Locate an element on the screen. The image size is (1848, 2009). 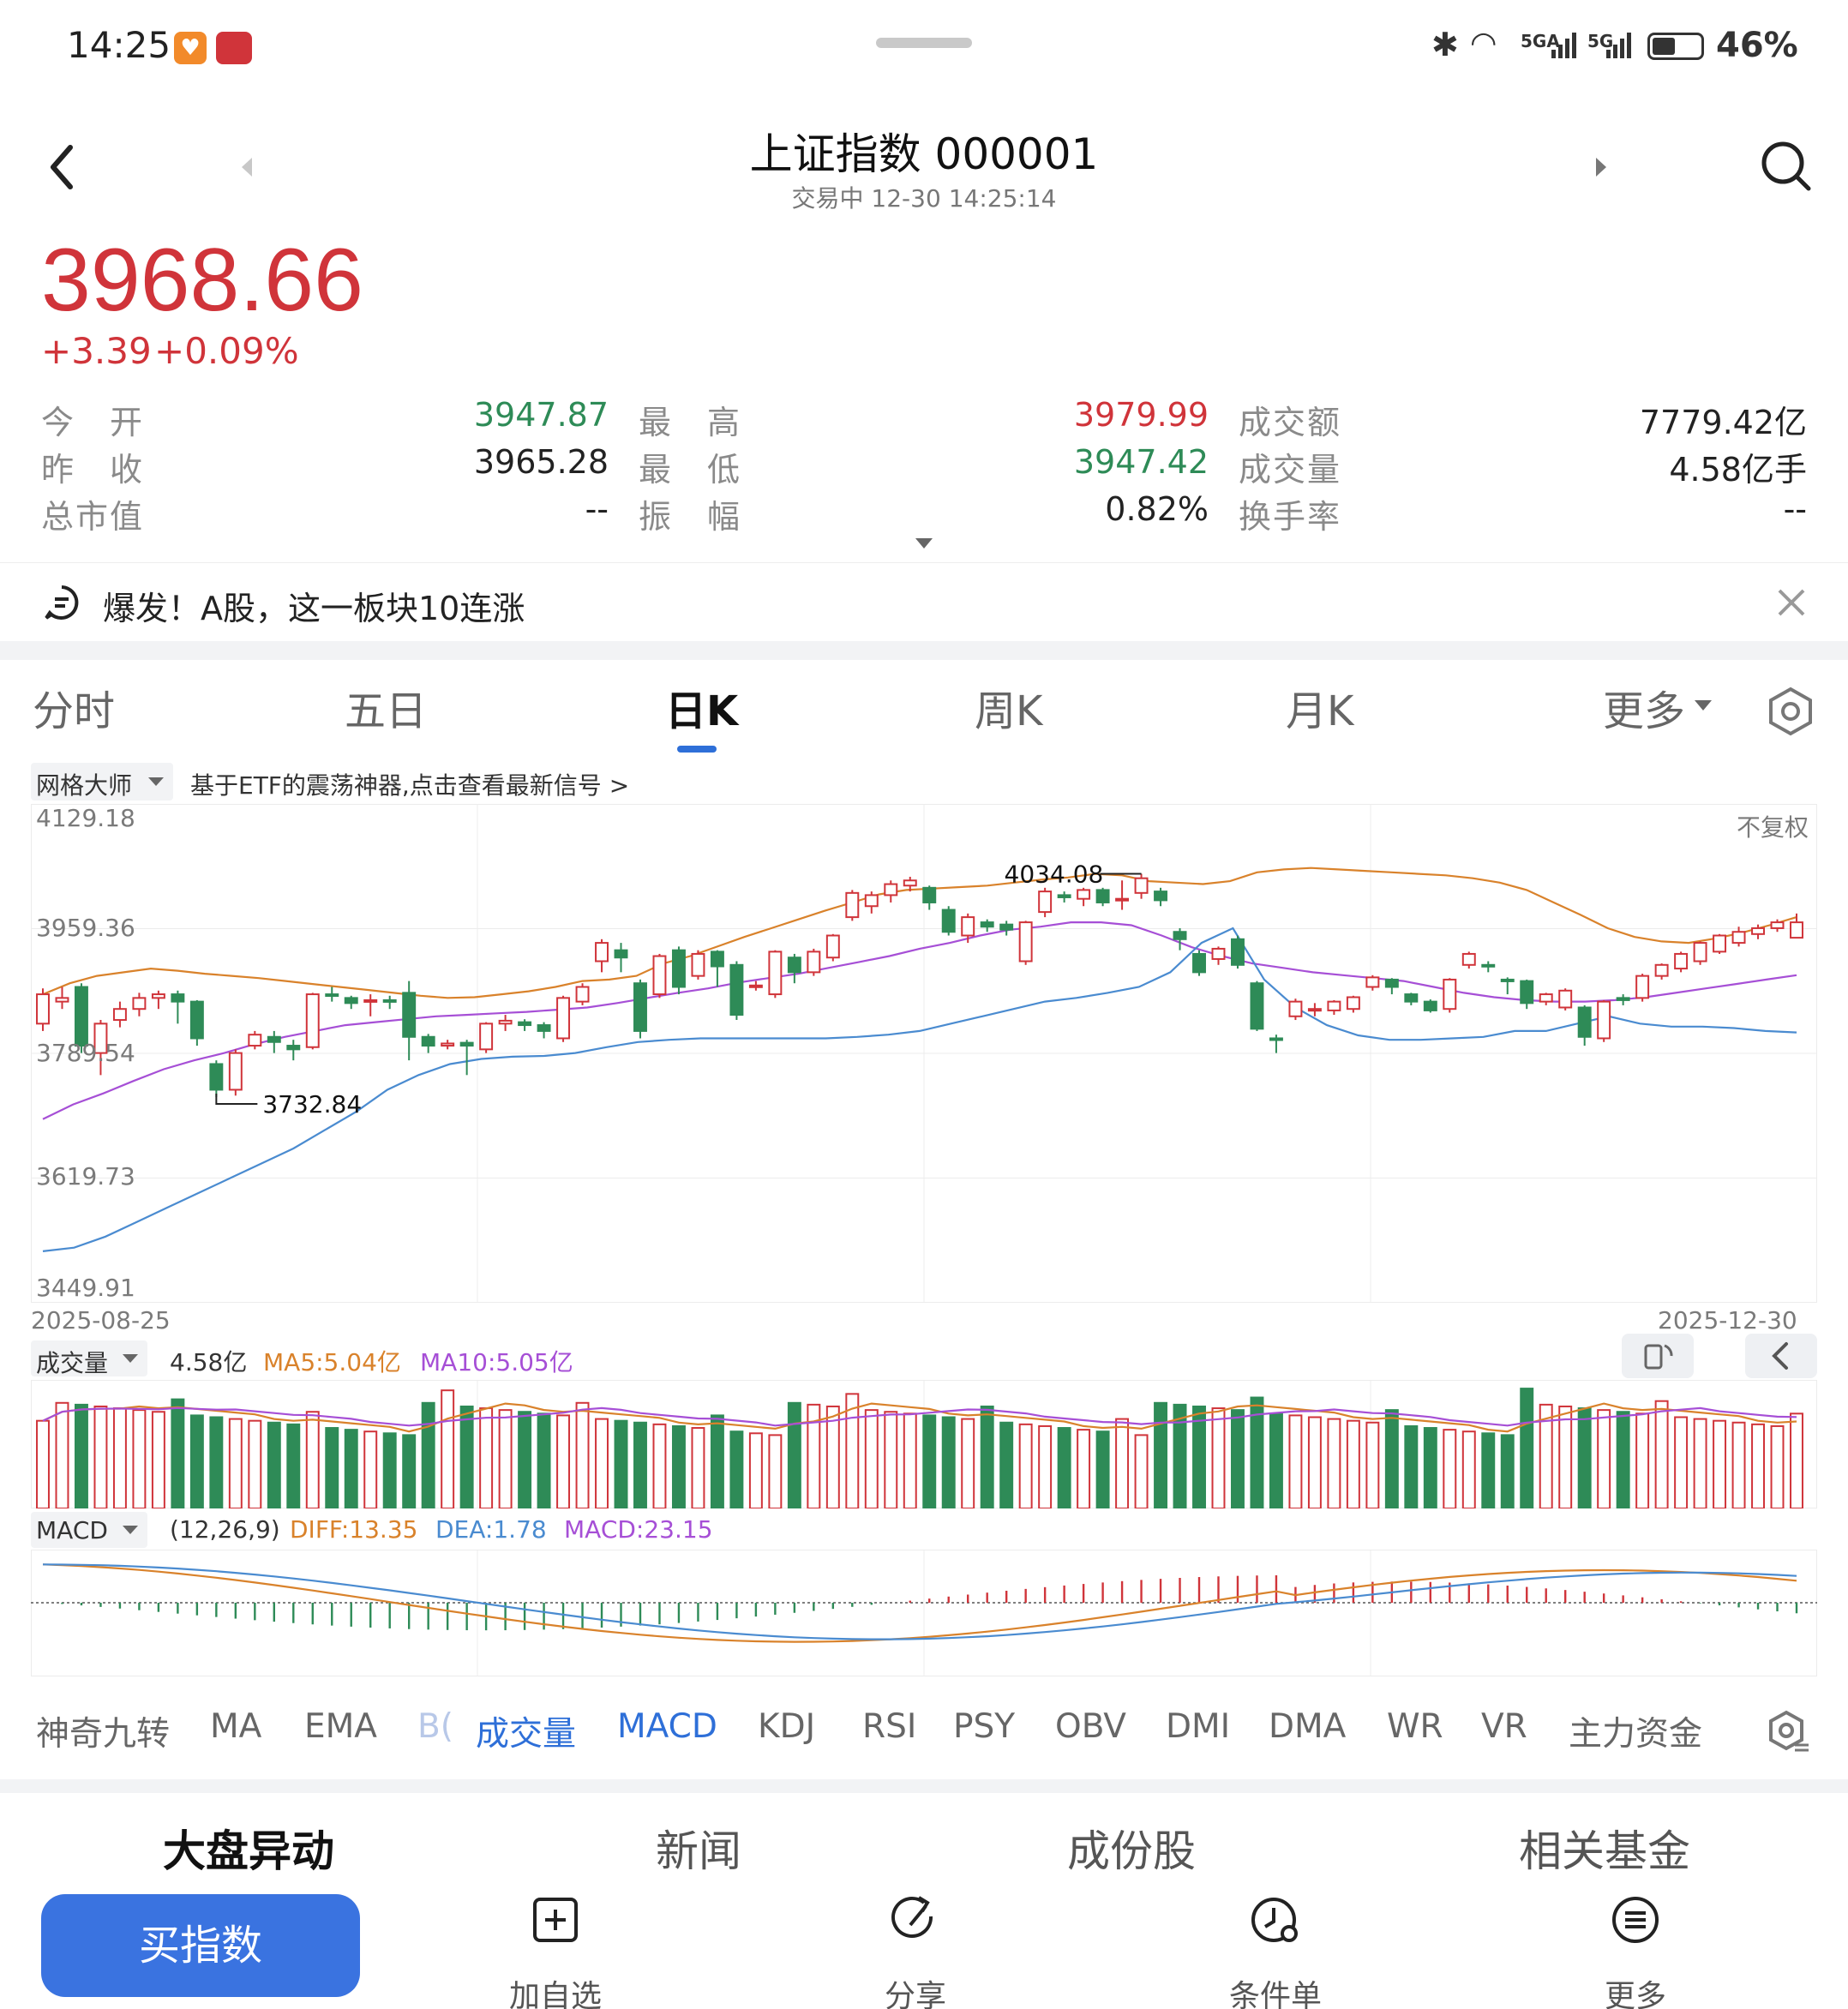
indicator-kdj: KDJ is located at coordinates (786, 1726).